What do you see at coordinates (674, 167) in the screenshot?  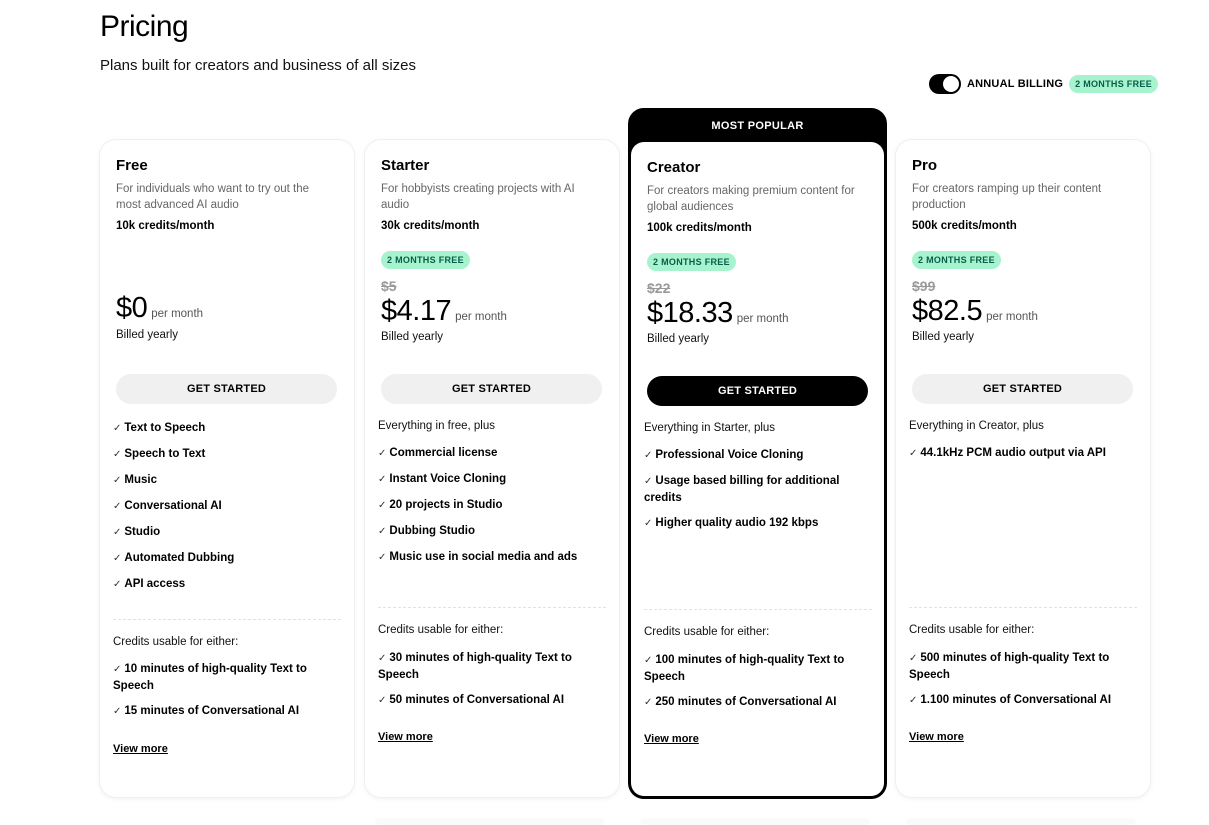 I see `plan-name: Creator` at bounding box center [674, 167].